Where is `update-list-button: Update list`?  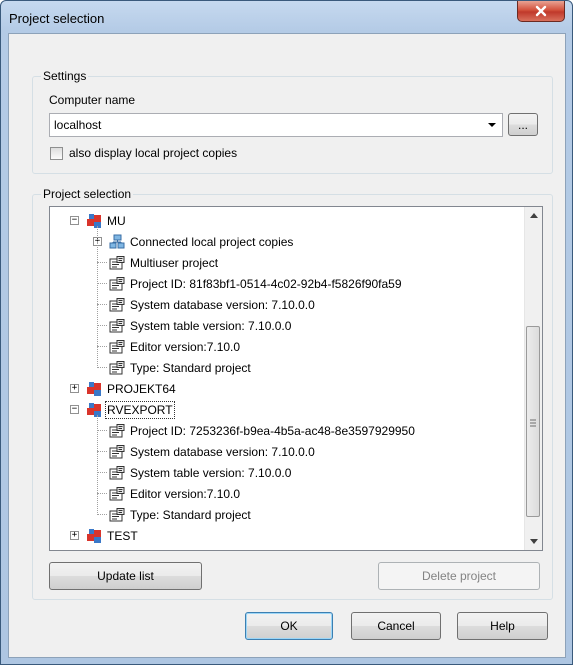 update-list-button: Update list is located at coordinates (125, 576).